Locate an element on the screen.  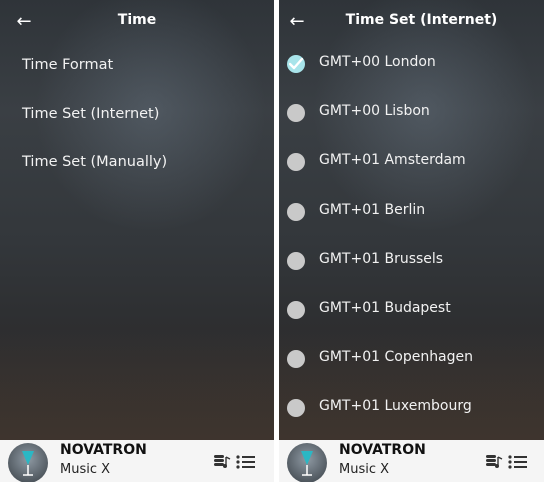
timezone-option: GMT+01 Copenhagen is located at coordinates (411, 359).